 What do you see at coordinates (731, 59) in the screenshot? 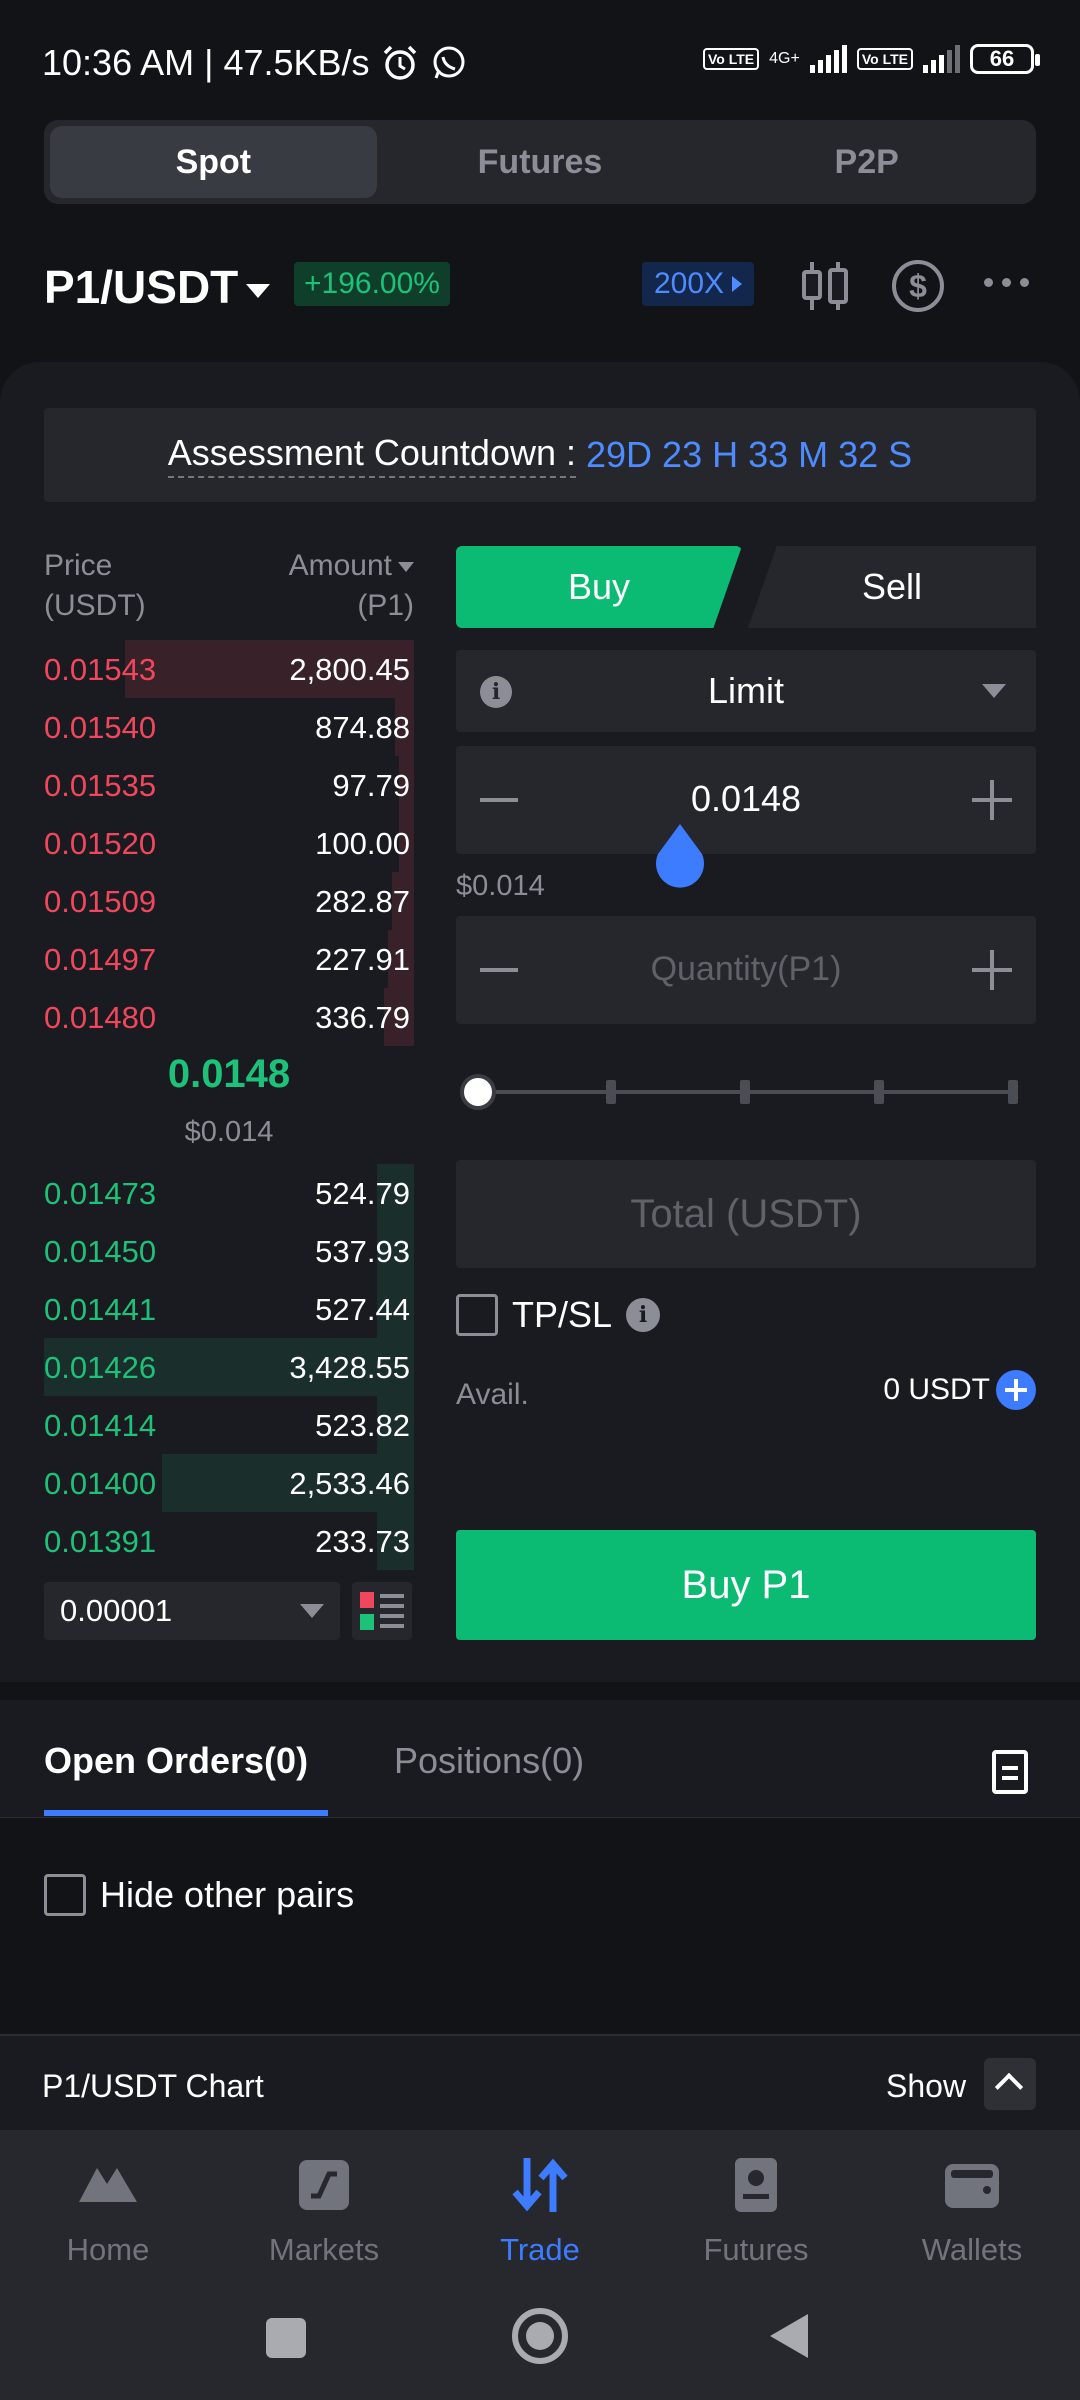
I see `volte-icon: Vo LTE` at bounding box center [731, 59].